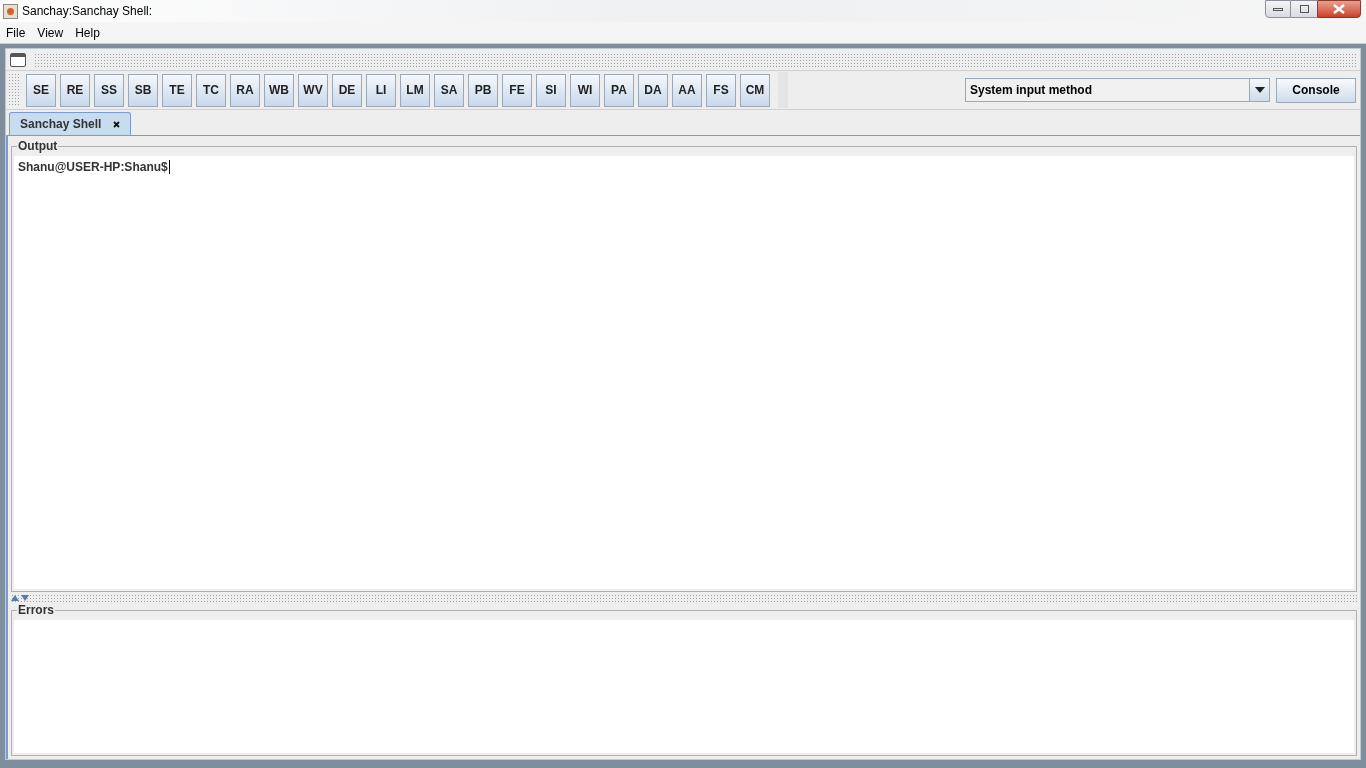  Describe the element at coordinates (1278, 9) in the screenshot. I see `minimize-button` at that location.